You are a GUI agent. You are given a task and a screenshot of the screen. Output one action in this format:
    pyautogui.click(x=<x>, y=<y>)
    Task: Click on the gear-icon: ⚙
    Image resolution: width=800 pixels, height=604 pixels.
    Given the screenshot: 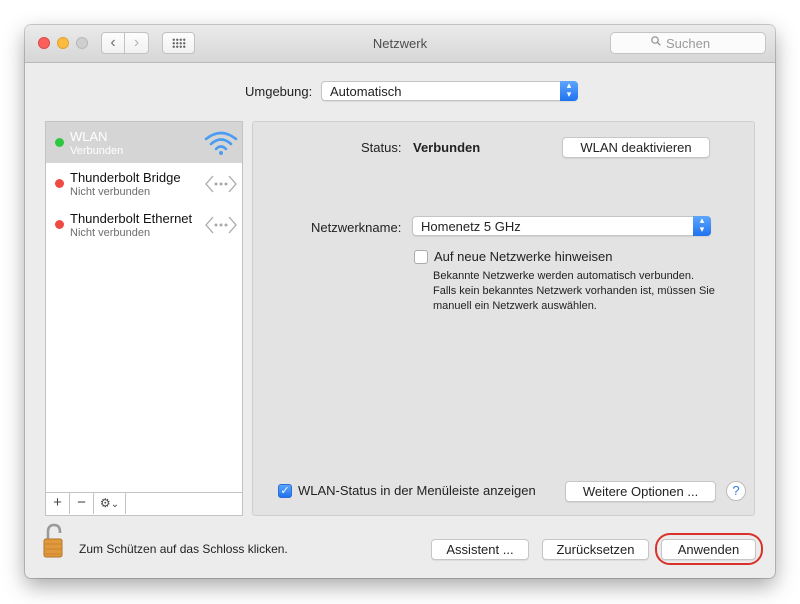 What is the action you would take?
    pyautogui.click(x=105, y=503)
    